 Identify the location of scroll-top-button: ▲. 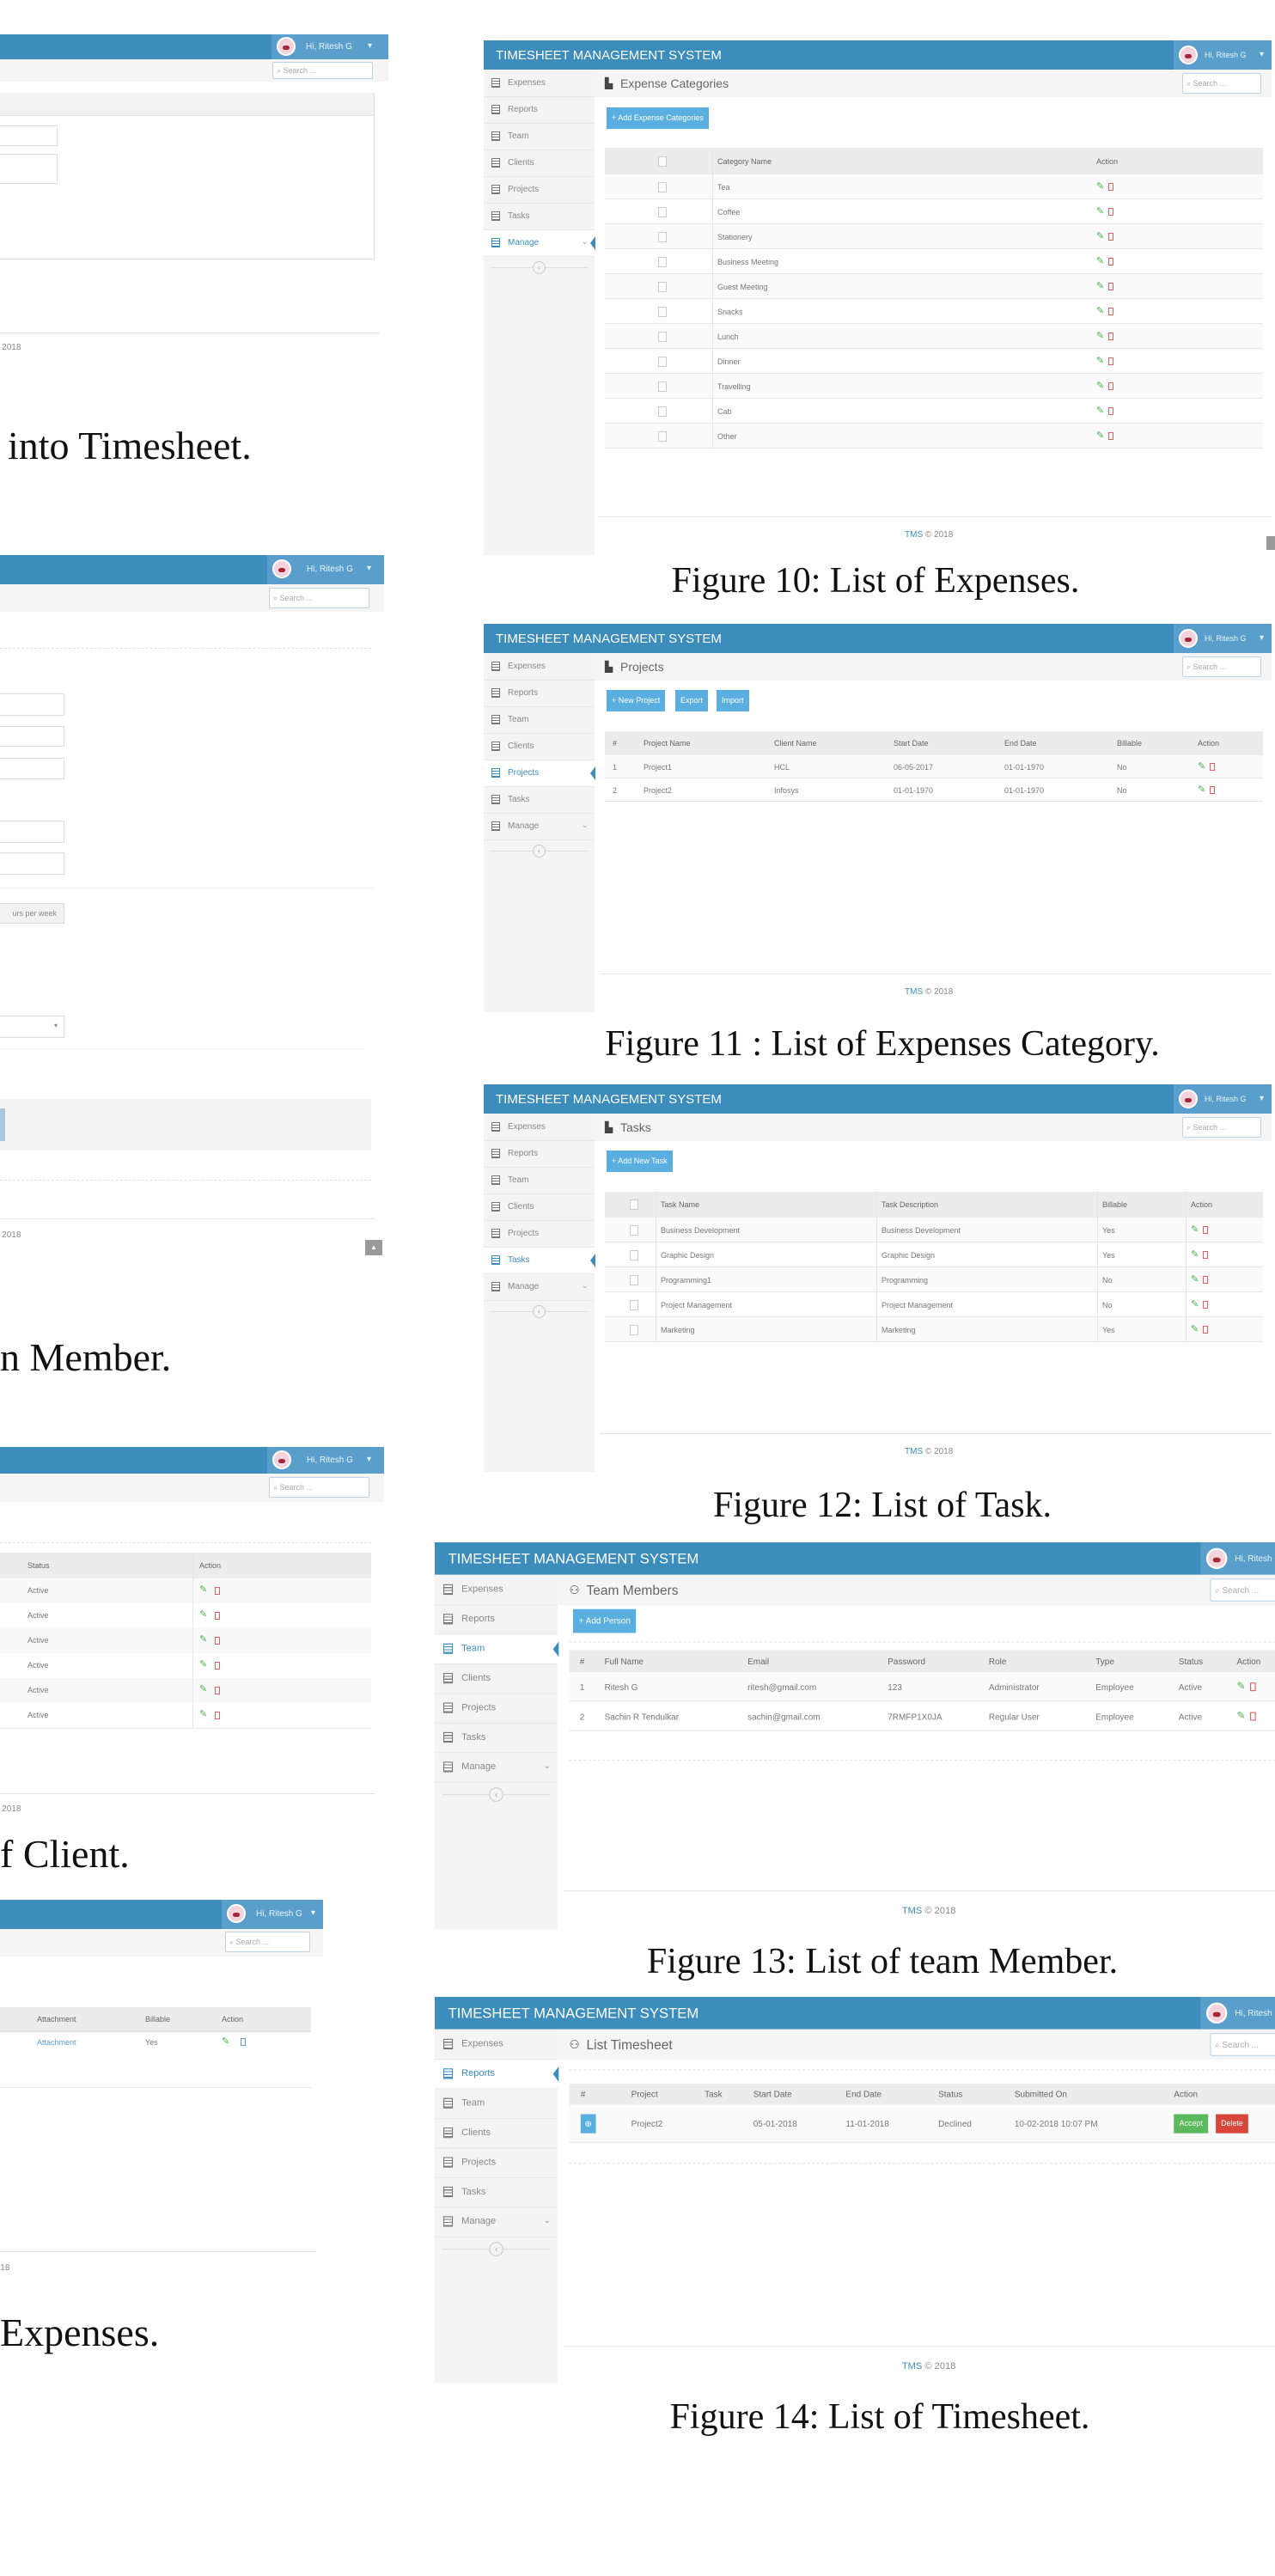
(373, 1247).